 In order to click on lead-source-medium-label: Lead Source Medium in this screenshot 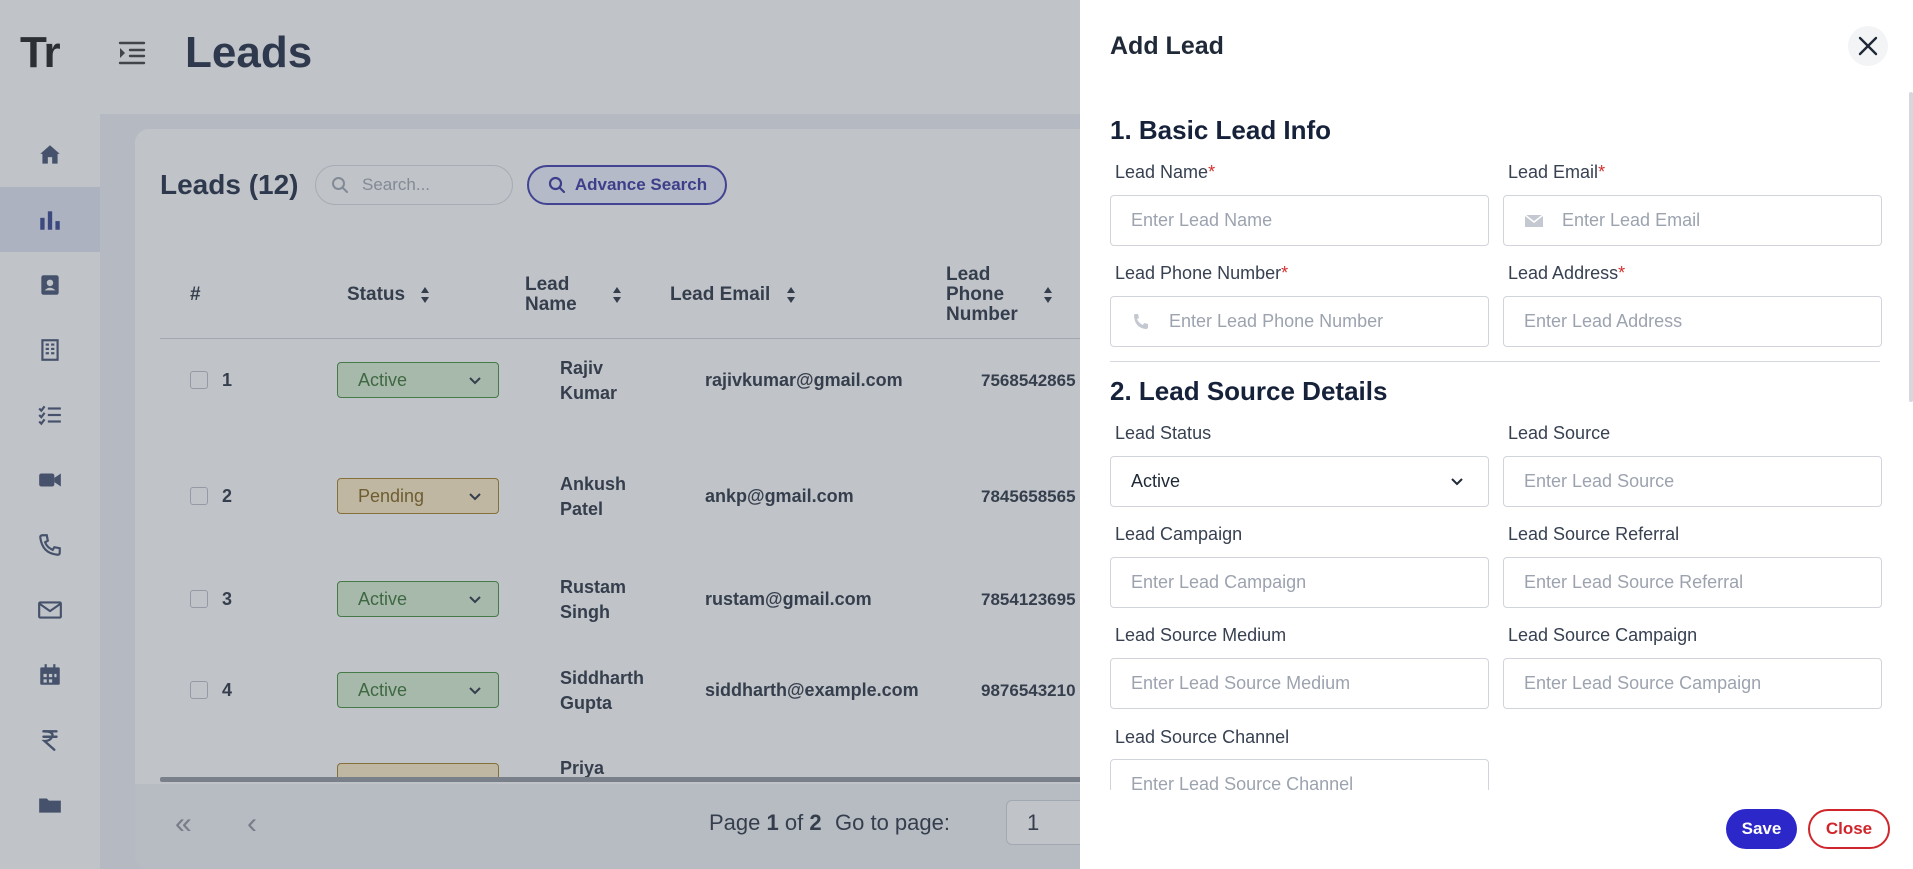, I will do `click(1201, 635)`.